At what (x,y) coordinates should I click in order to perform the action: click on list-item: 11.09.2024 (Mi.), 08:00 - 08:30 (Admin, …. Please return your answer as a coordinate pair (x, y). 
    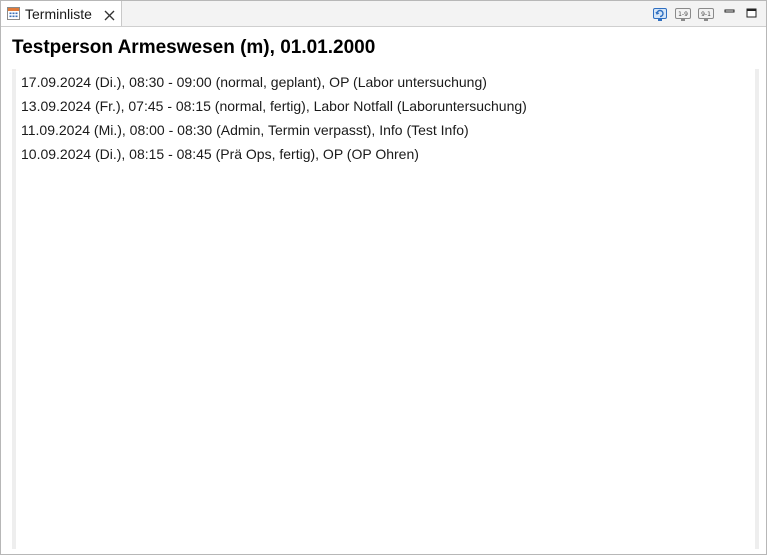
    Looking at the image, I should click on (245, 130).